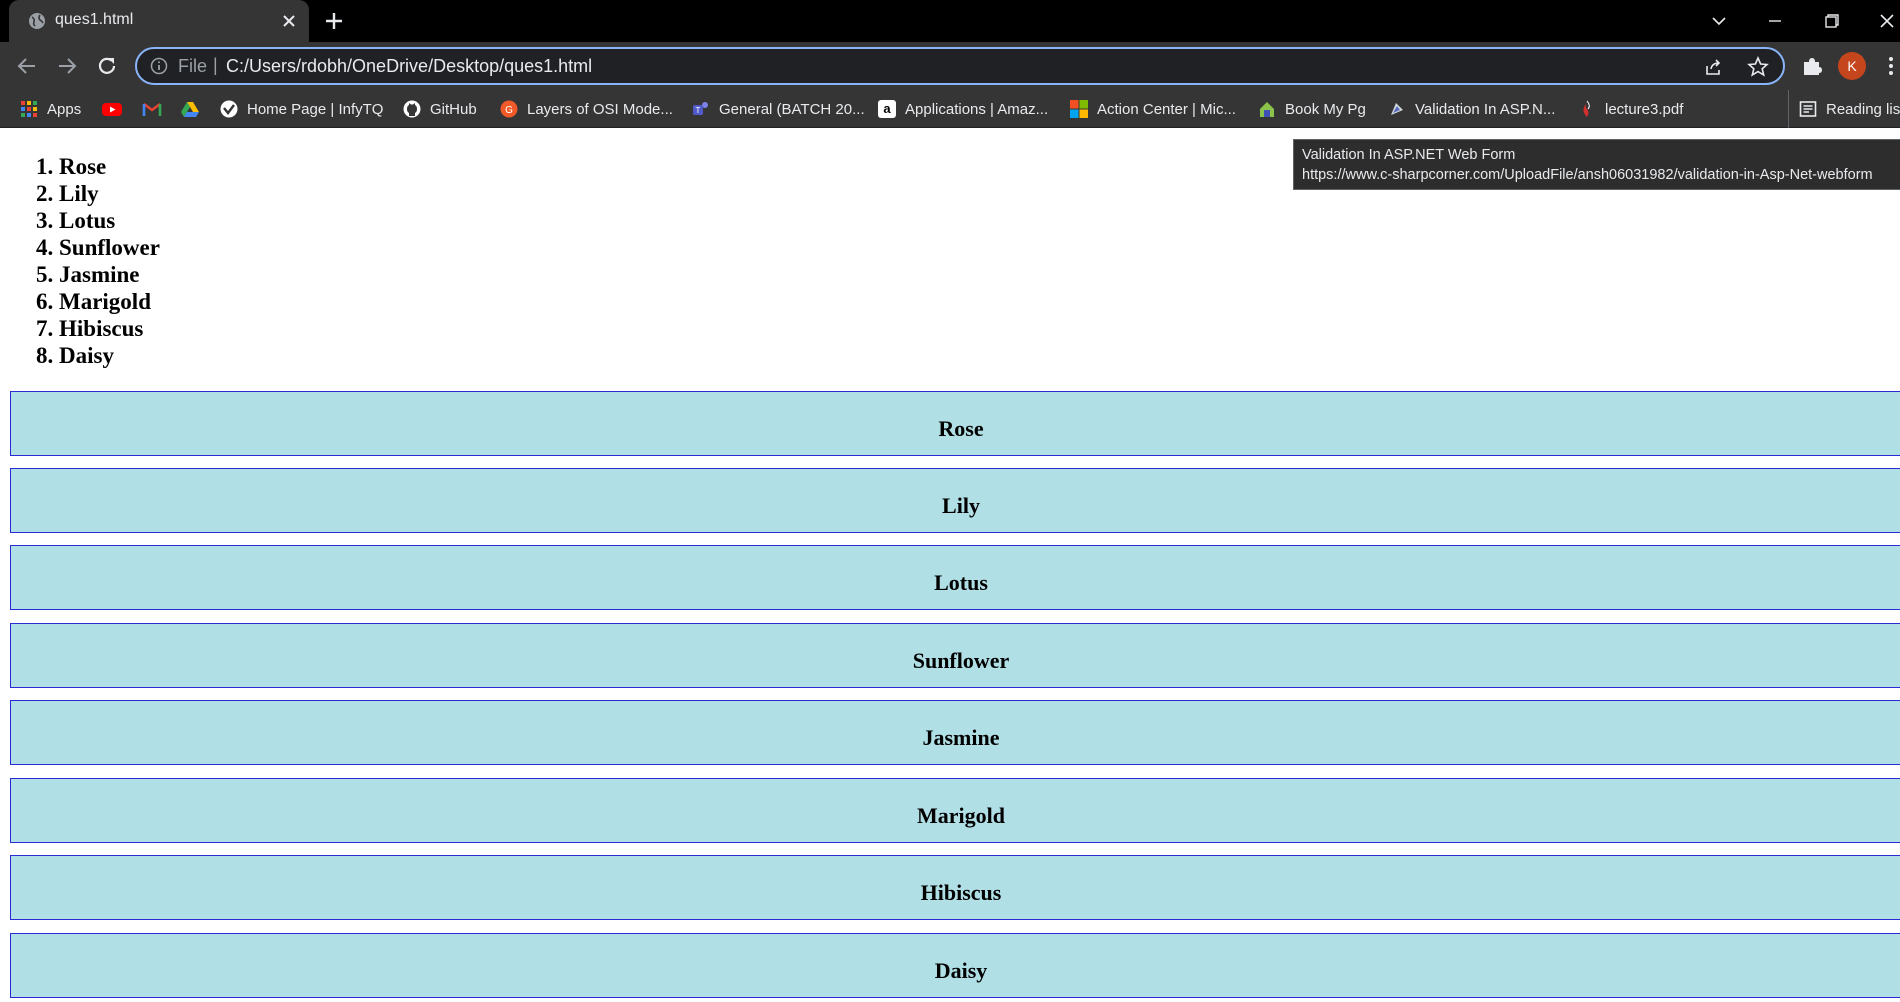  I want to click on list-item-text: Lotus, so click(87, 220).